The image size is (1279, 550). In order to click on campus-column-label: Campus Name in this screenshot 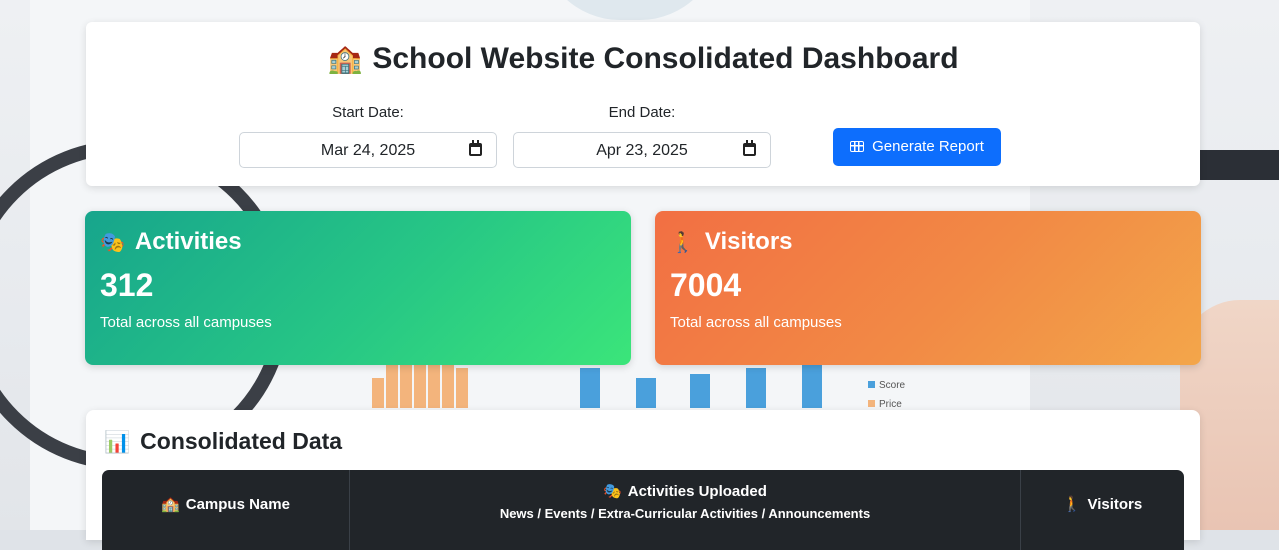, I will do `click(237, 504)`.